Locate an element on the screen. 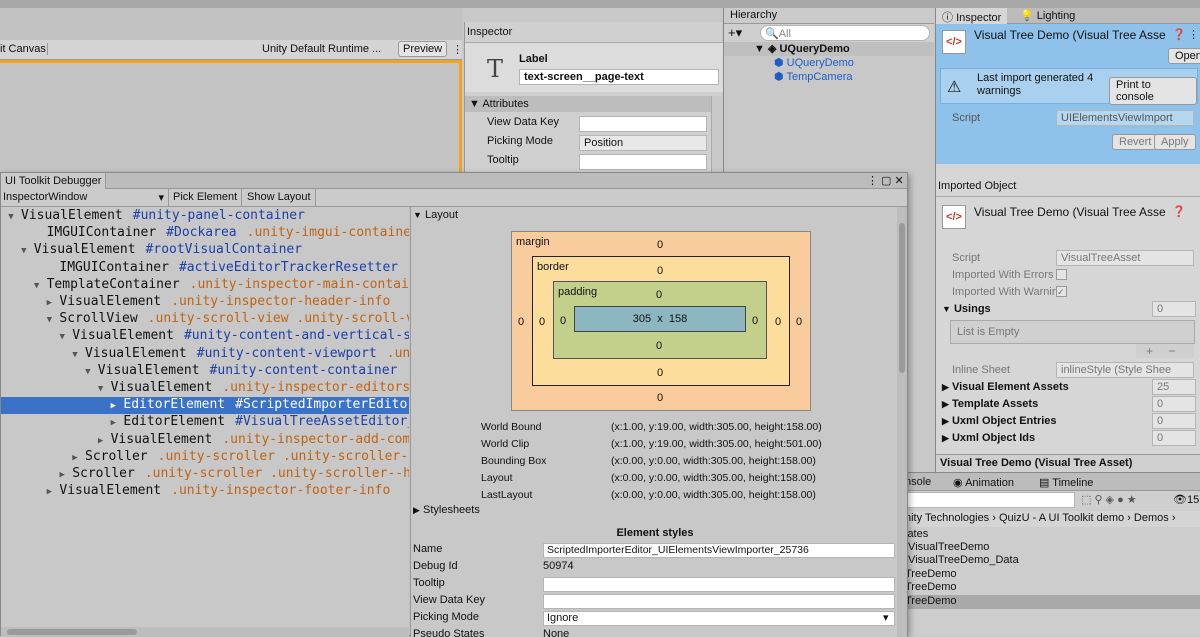 The image size is (1200, 637). preview-button: Preview is located at coordinates (423, 49).